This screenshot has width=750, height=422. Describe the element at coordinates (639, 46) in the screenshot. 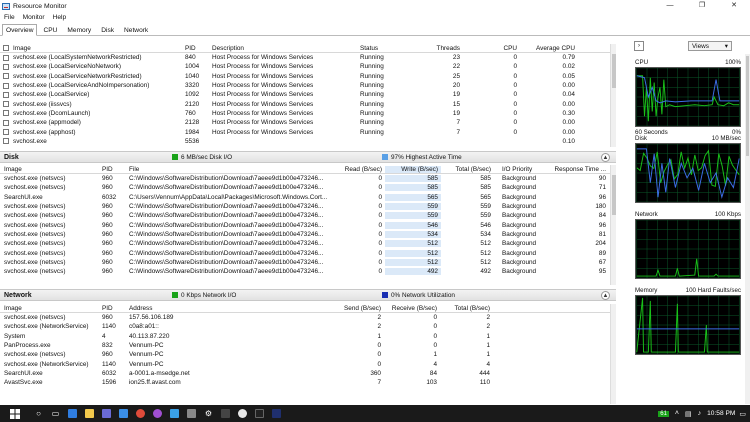

I see `expand-pane-icon: ›` at that location.